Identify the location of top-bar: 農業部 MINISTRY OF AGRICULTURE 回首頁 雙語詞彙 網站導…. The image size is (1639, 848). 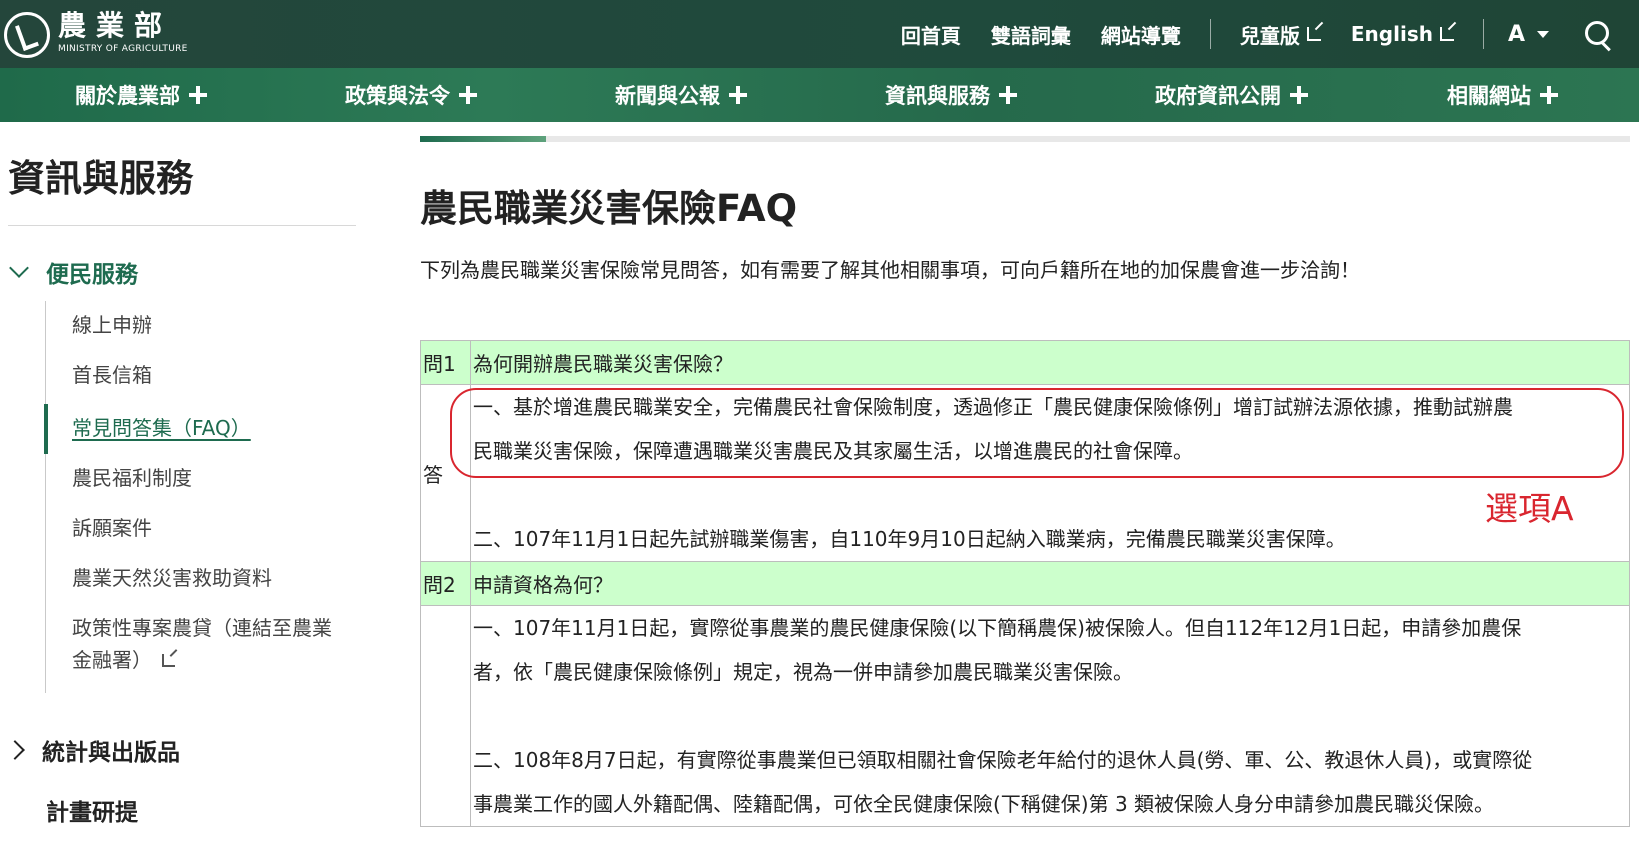
(819, 34).